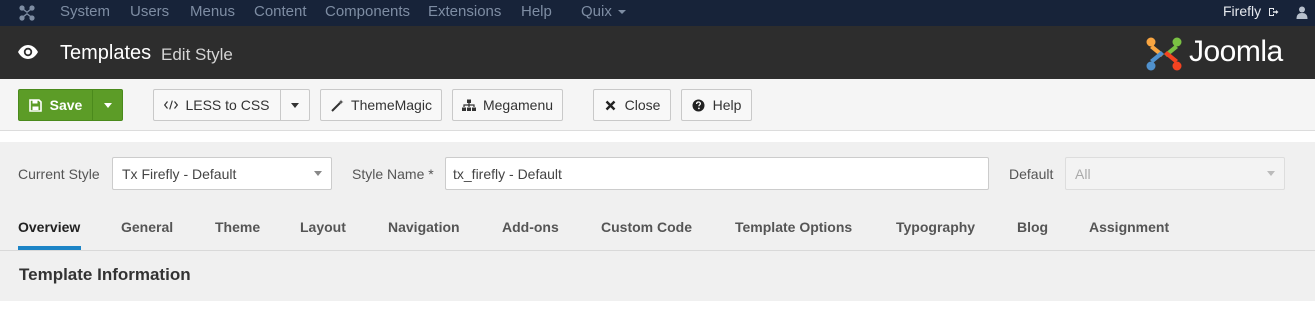 The height and width of the screenshot is (320, 1315). Describe the element at coordinates (935, 227) in the screenshot. I see `tab-typography: Typography` at that location.